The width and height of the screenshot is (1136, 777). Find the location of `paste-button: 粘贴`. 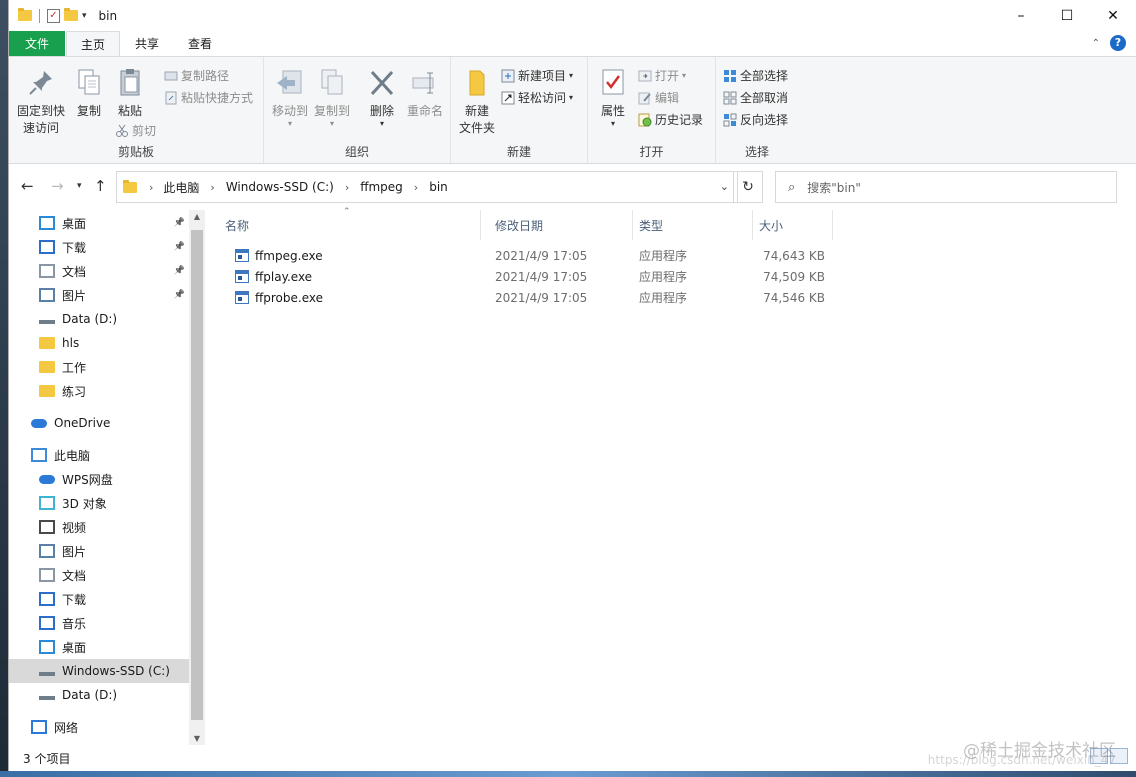

paste-button: 粘贴 is located at coordinates (130, 93).